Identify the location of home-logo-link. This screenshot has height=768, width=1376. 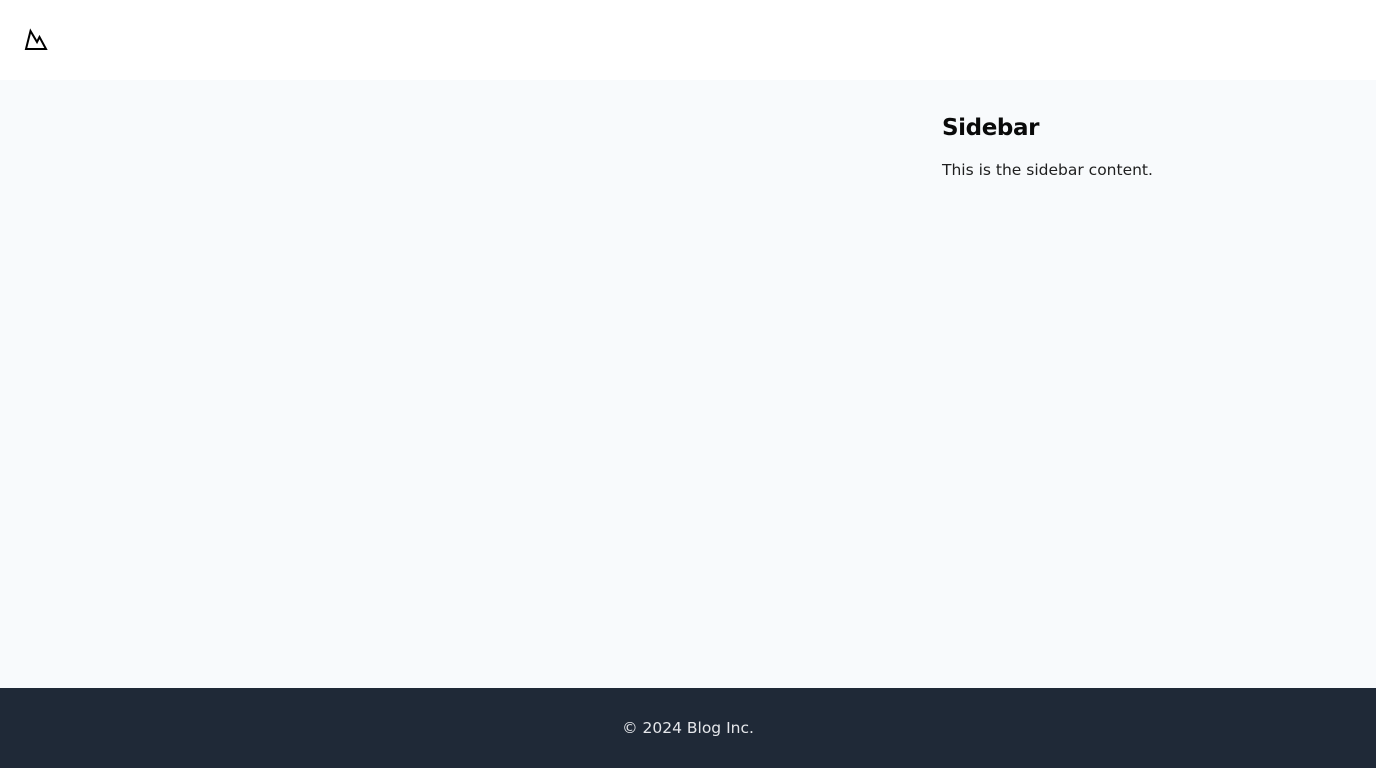
(36, 40).